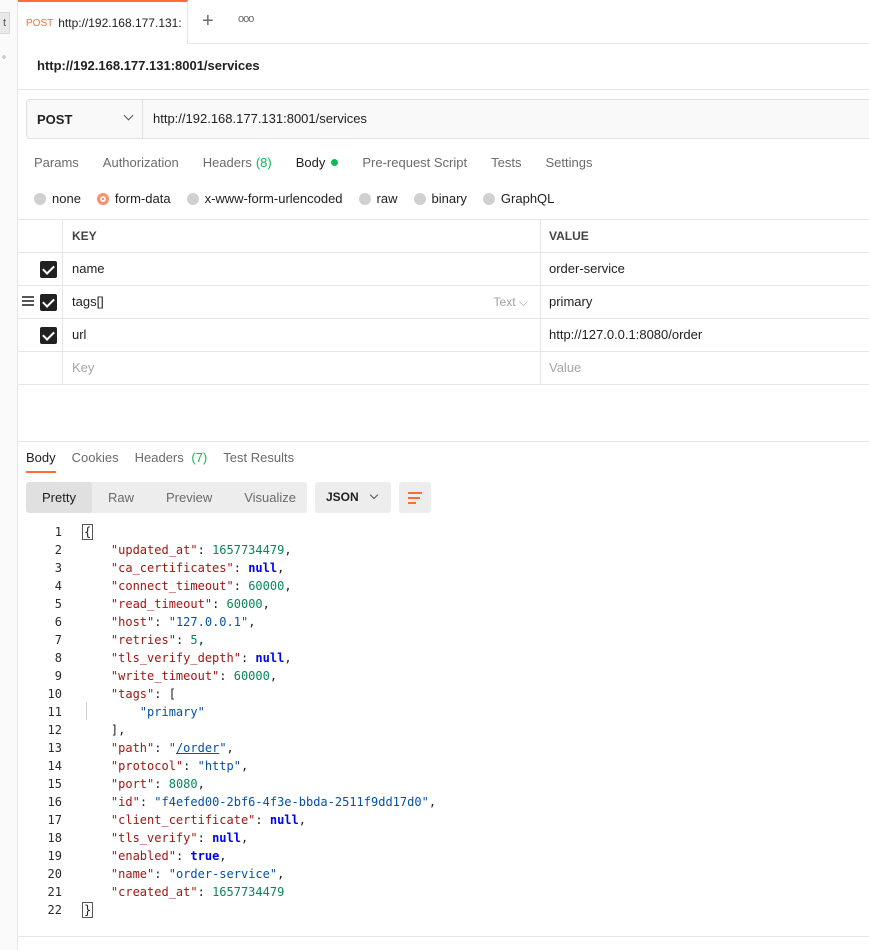  I want to click on type-select: Text ⌵, so click(511, 302).